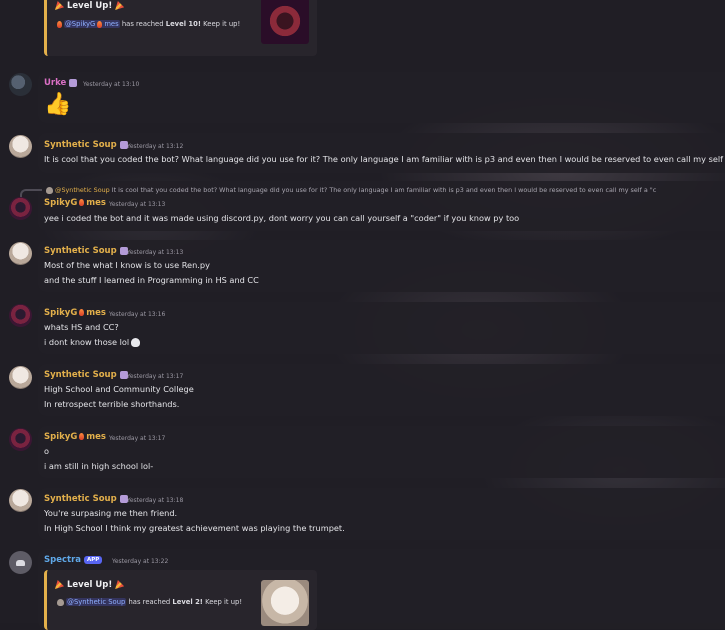  What do you see at coordinates (127, 265) in the screenshot?
I see `message-text: Most of the what I know is to use Ren.py` at bounding box center [127, 265].